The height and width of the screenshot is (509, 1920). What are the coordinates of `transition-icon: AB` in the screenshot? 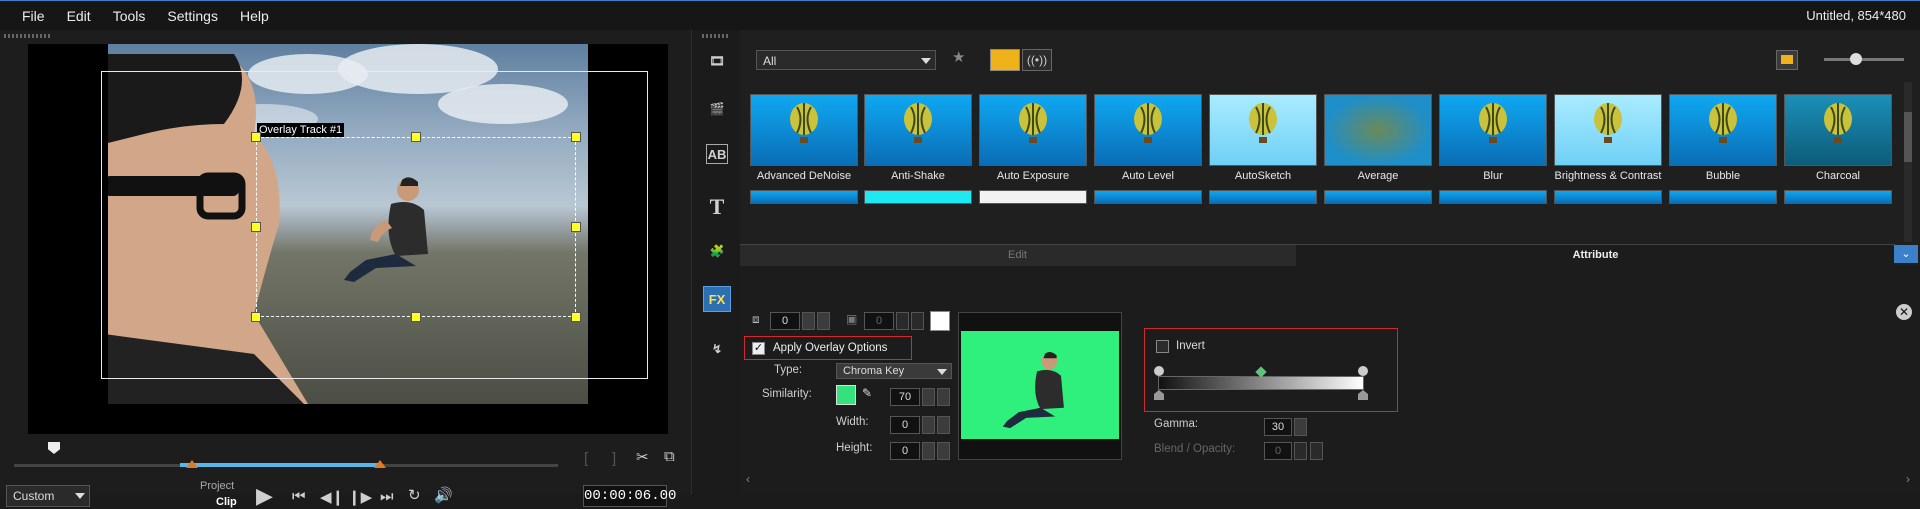 It's located at (717, 154).